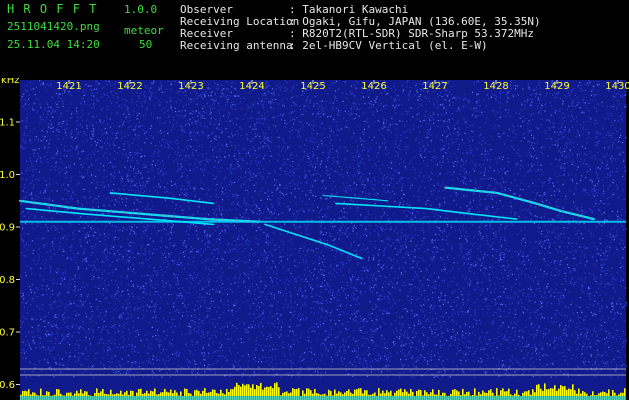 Image resolution: width=629 pixels, height=400 pixels. What do you see at coordinates (323, 398) in the screenshot?
I see `level-baseline` at bounding box center [323, 398].